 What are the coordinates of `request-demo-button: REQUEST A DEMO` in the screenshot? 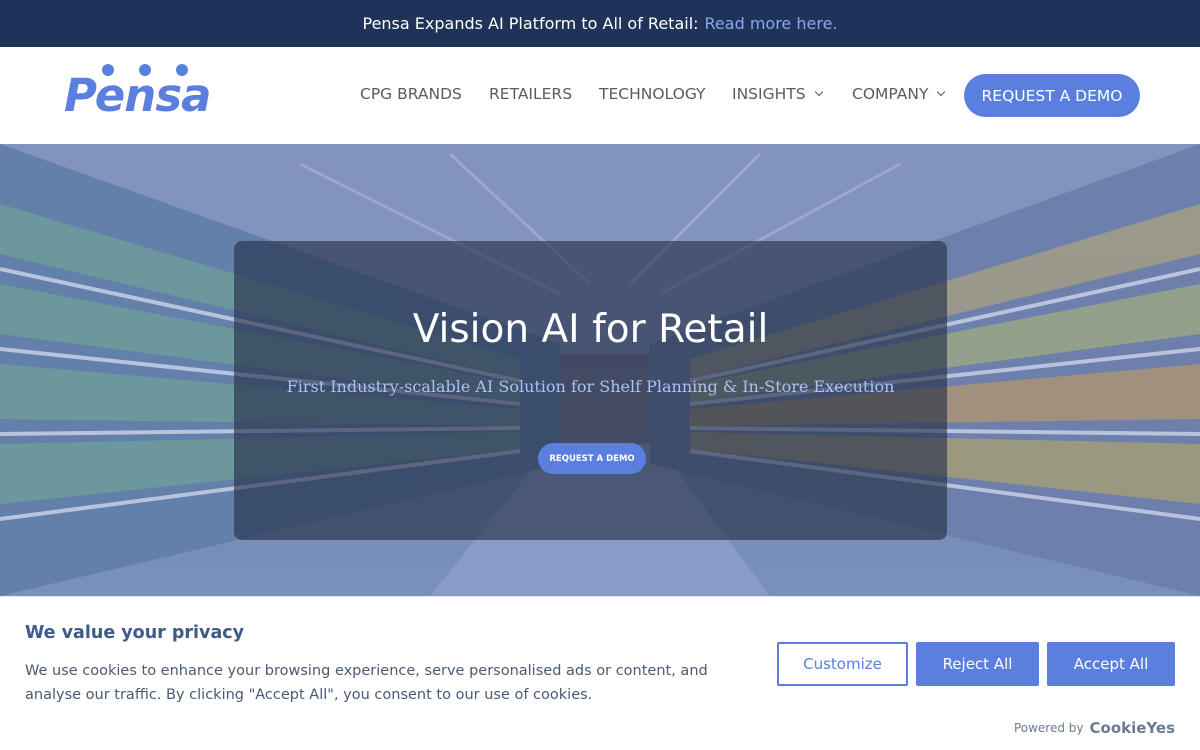 It's located at (1052, 95).